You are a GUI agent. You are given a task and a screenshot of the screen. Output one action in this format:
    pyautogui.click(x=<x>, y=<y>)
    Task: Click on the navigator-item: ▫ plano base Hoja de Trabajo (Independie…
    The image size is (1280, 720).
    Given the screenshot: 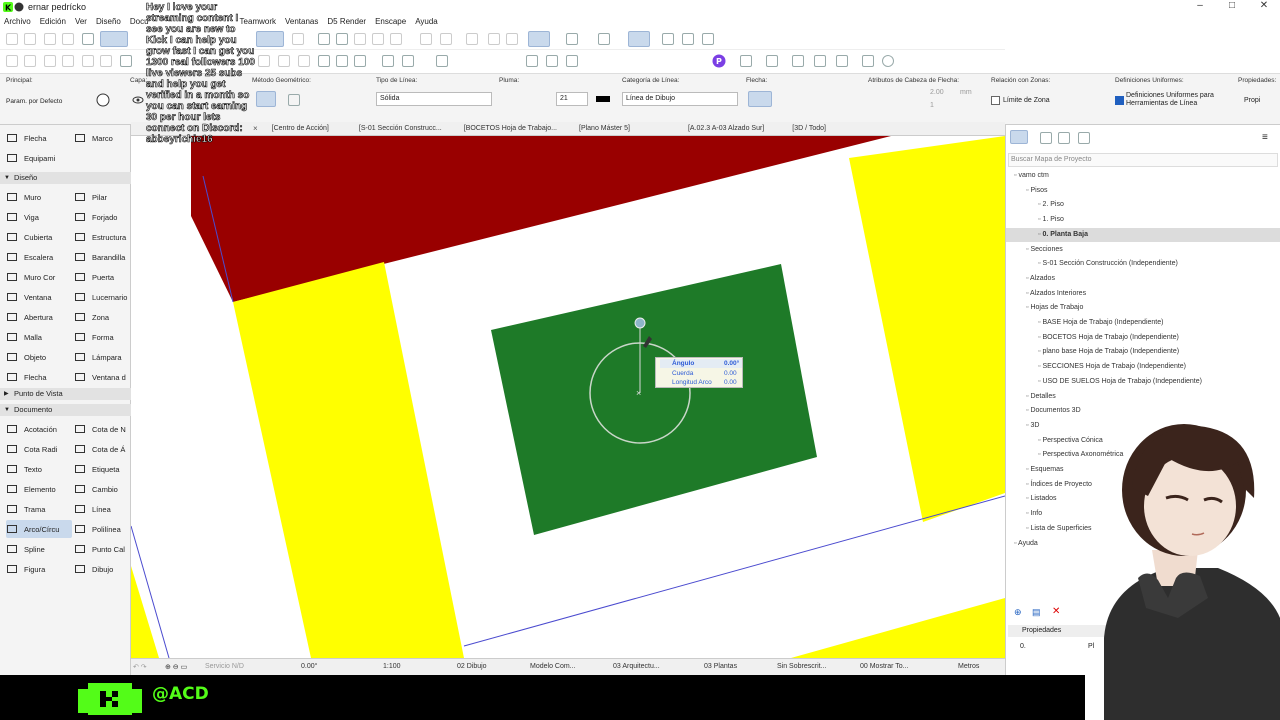 What is the action you would take?
    pyautogui.click(x=1143, y=352)
    